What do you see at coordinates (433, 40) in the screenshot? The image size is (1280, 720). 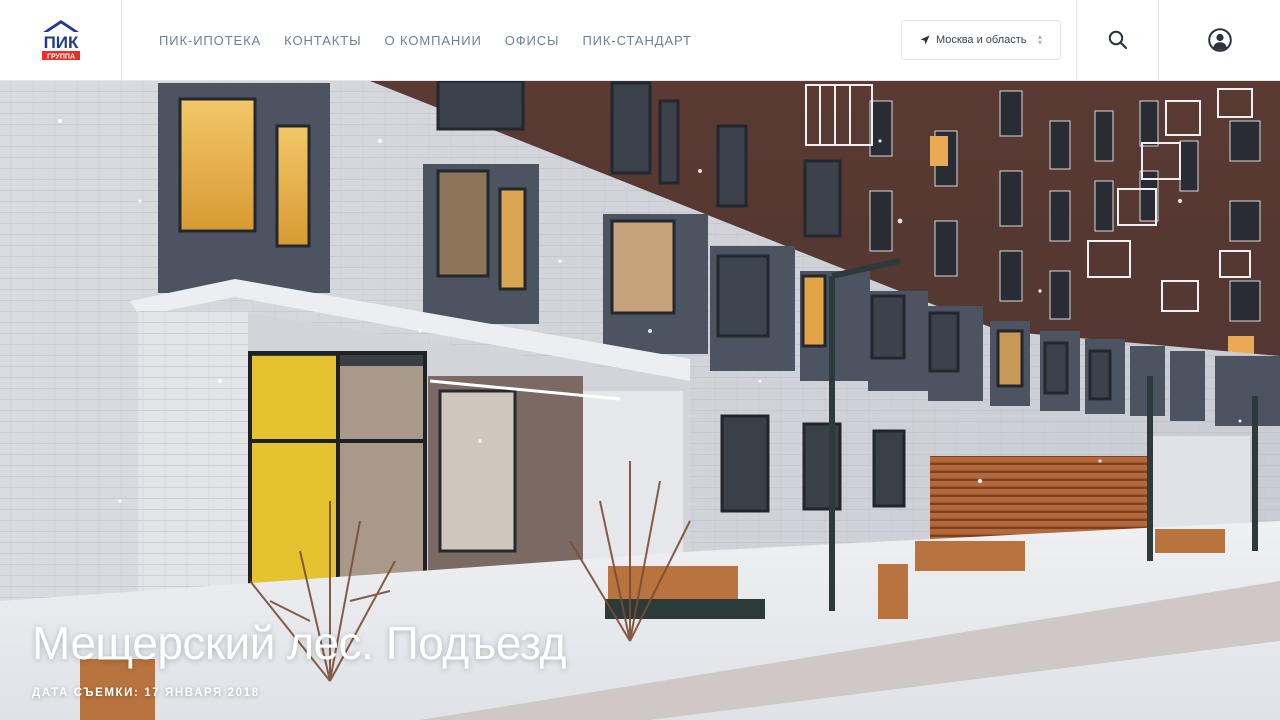 I see `nav-item-about: О КОМПАНИИ` at bounding box center [433, 40].